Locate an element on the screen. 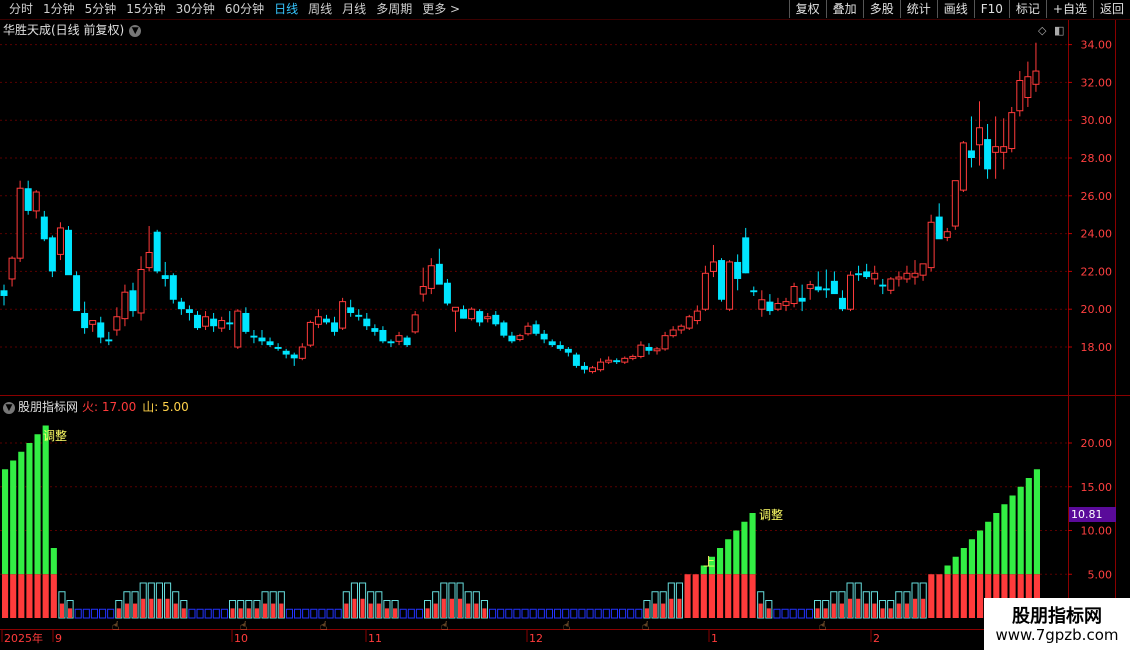 Image resolution: width=1130 pixels, height=650 pixels. ind-tick-label: 20.00 is located at coordinates (1097, 443).